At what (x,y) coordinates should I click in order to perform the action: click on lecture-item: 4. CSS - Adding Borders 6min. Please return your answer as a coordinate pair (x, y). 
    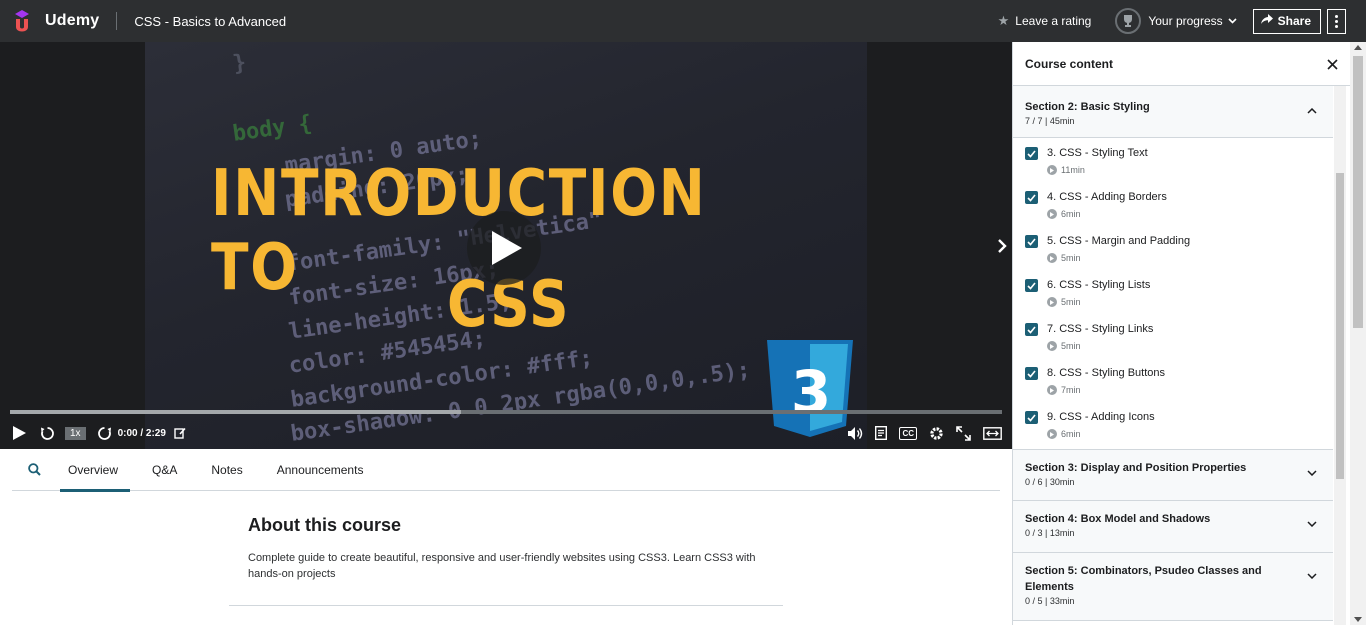
    Looking at the image, I should click on (1173, 204).